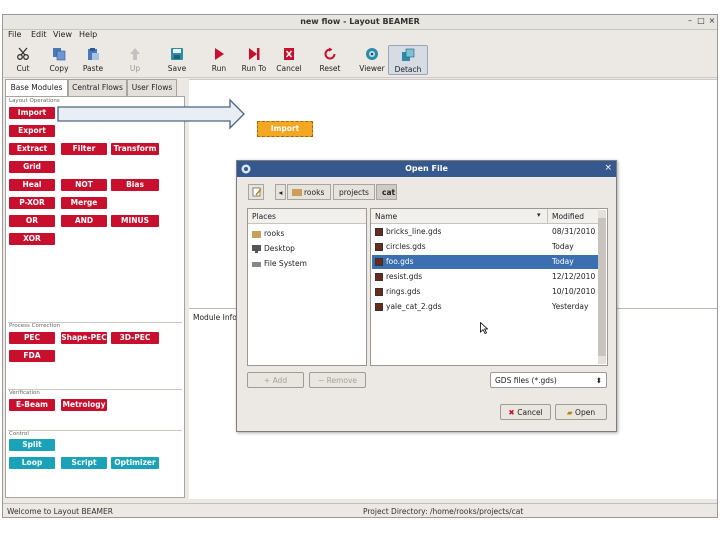  What do you see at coordinates (485, 307) in the screenshot?
I see `file-row: yale_cat_2.gds Yesterday` at bounding box center [485, 307].